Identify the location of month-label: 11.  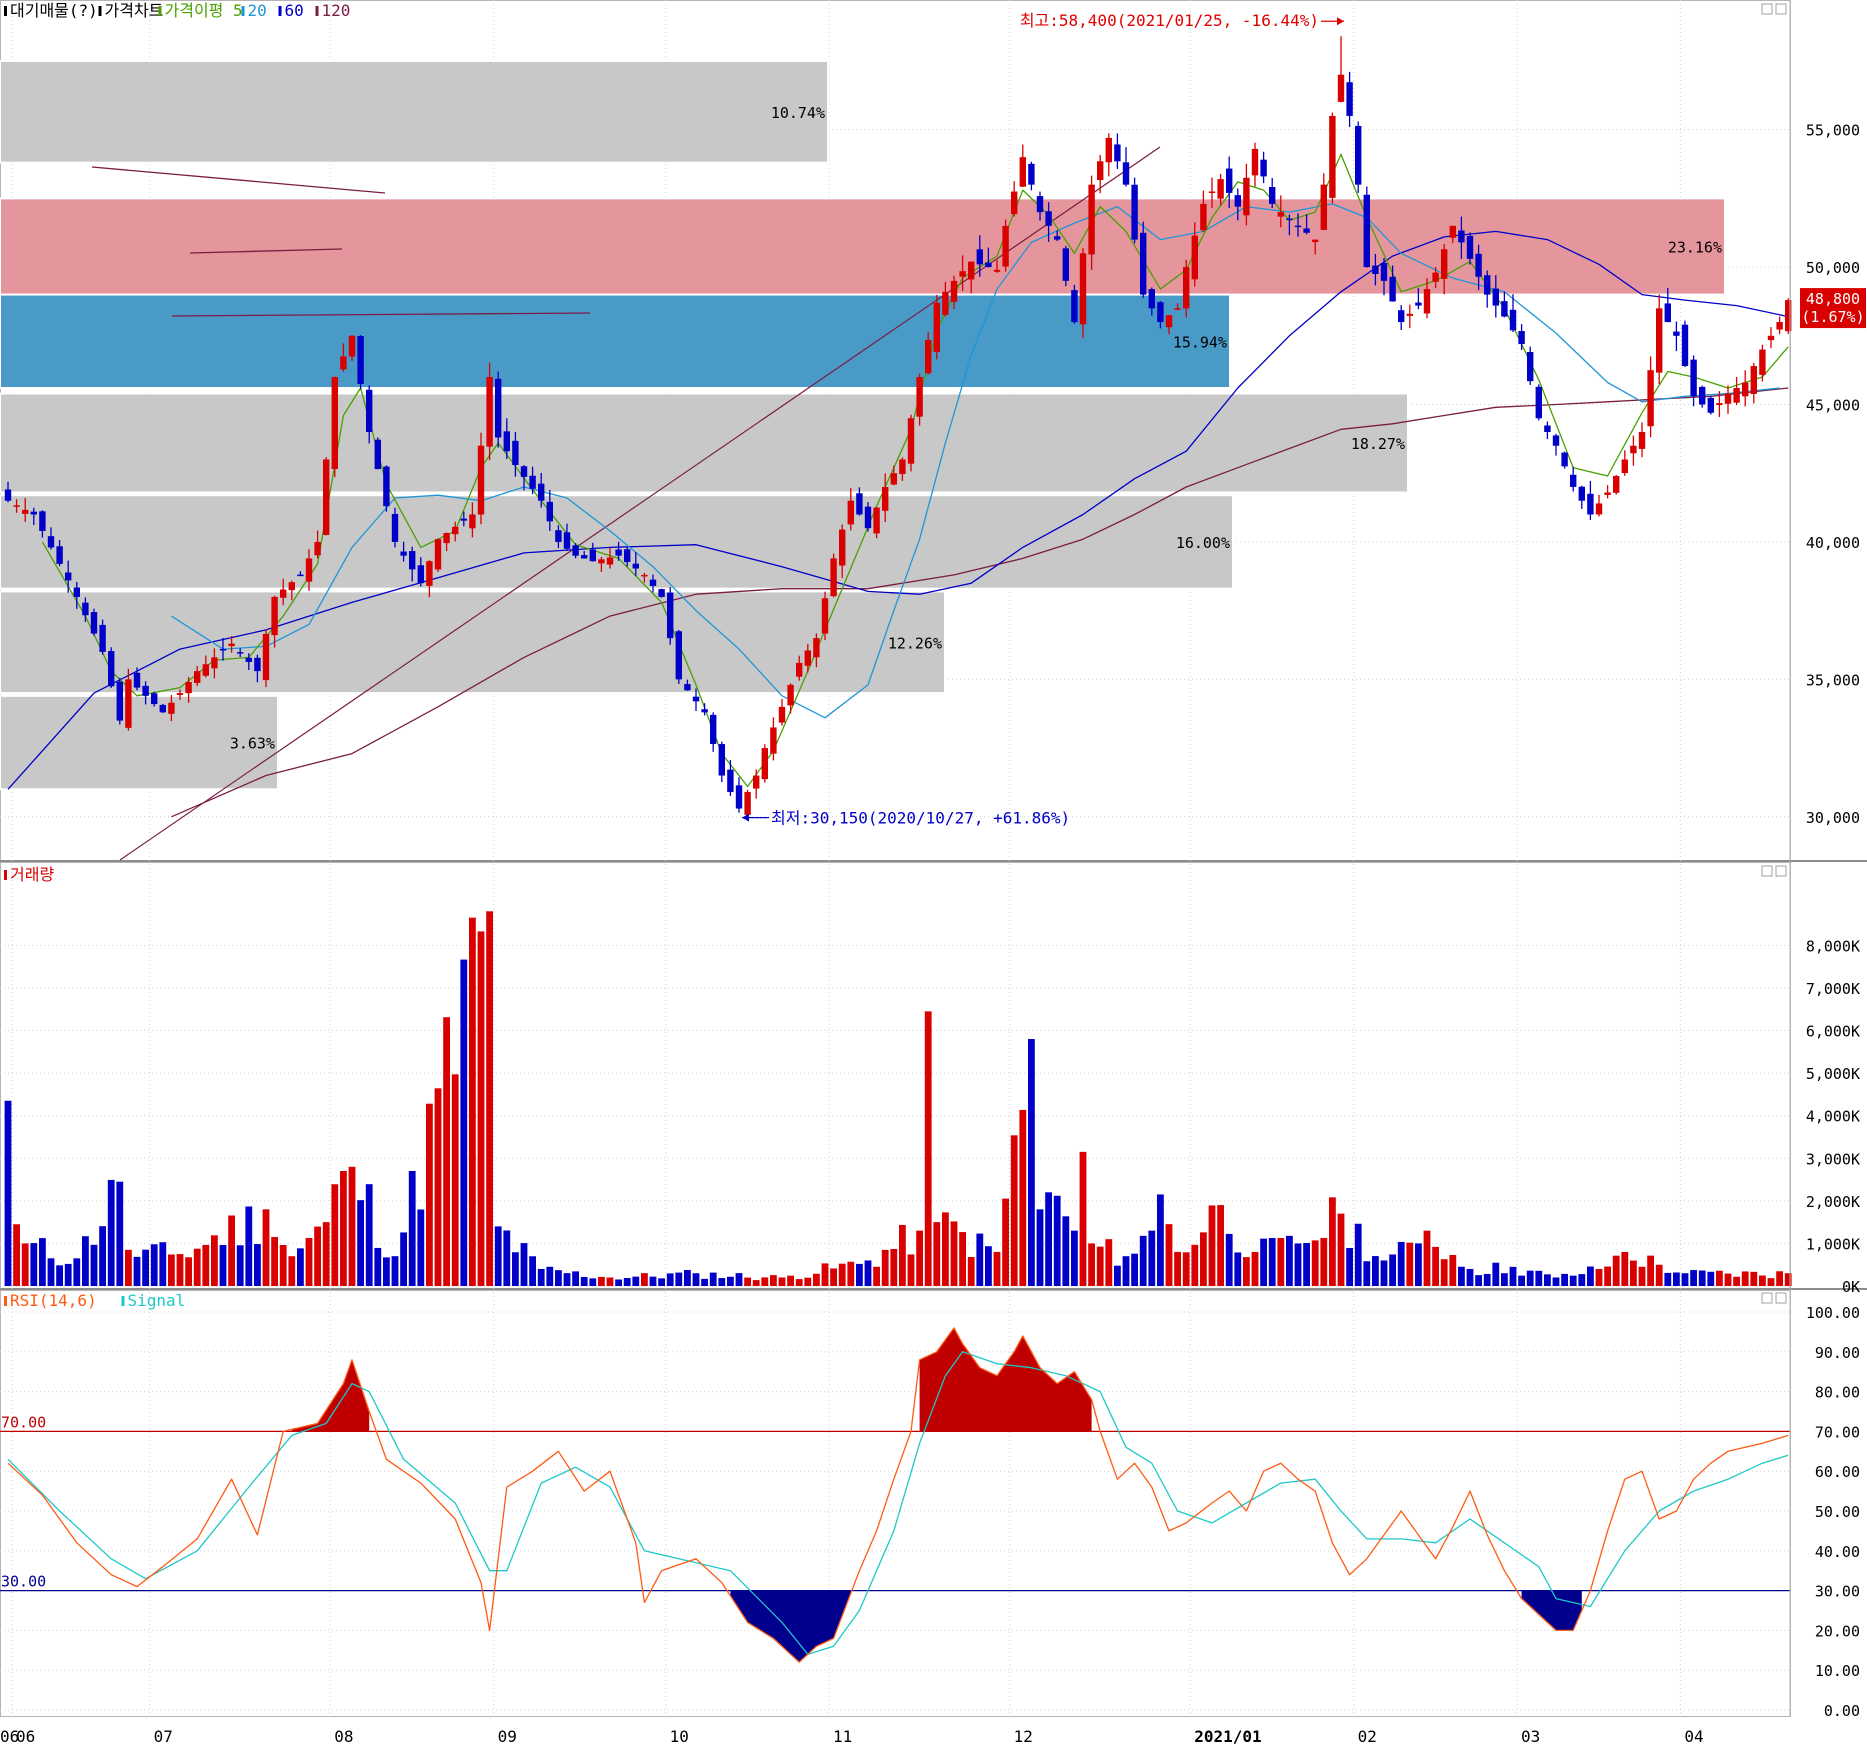
(842, 1736).